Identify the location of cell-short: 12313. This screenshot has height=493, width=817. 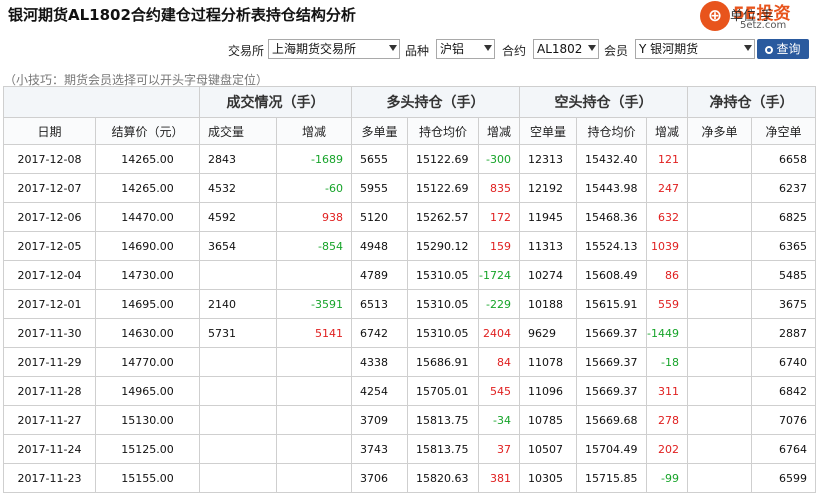
(548, 159).